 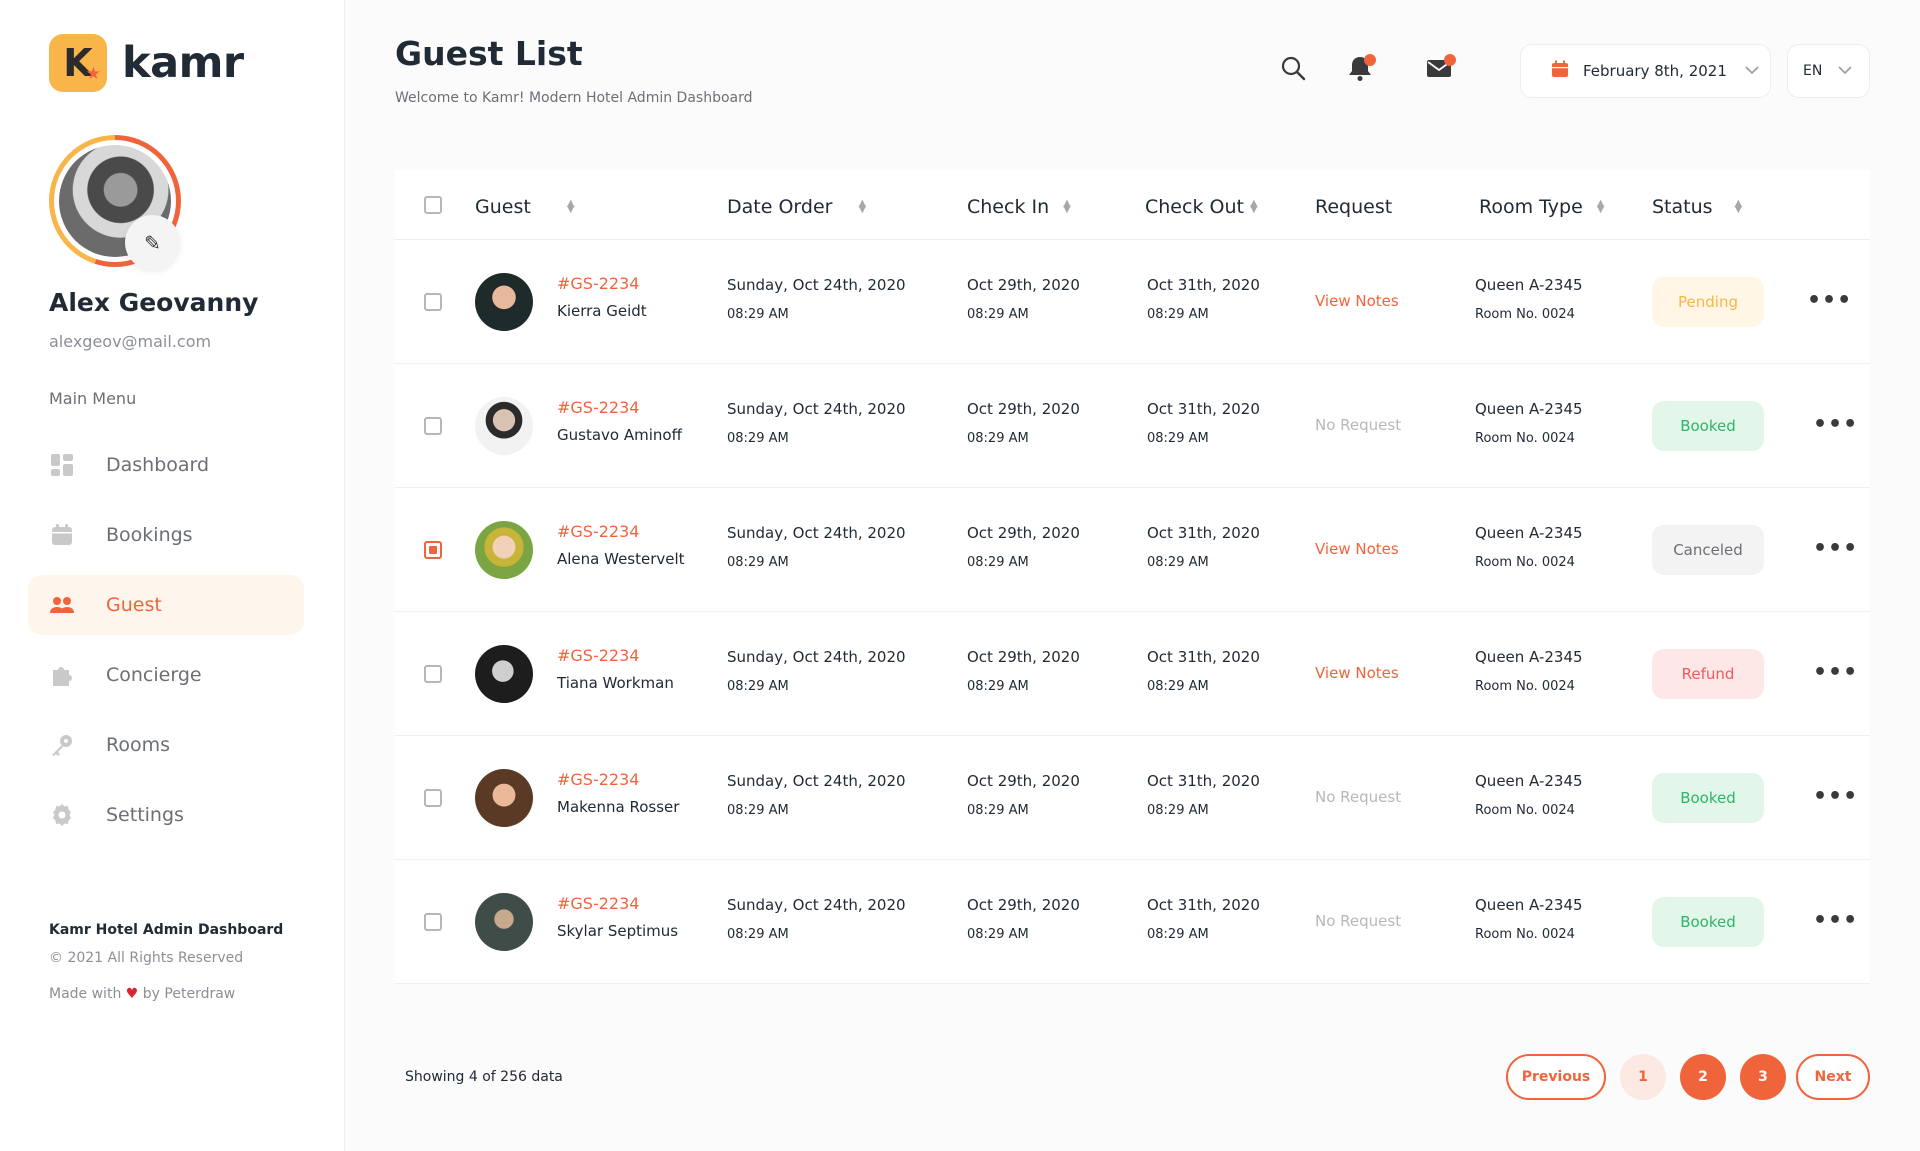 I want to click on menu-title: Main Menu, so click(x=93, y=398).